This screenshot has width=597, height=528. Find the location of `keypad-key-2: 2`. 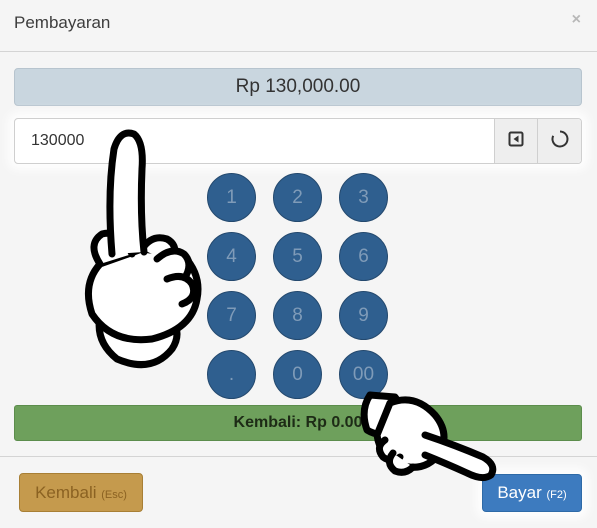

keypad-key-2: 2 is located at coordinates (297, 197).